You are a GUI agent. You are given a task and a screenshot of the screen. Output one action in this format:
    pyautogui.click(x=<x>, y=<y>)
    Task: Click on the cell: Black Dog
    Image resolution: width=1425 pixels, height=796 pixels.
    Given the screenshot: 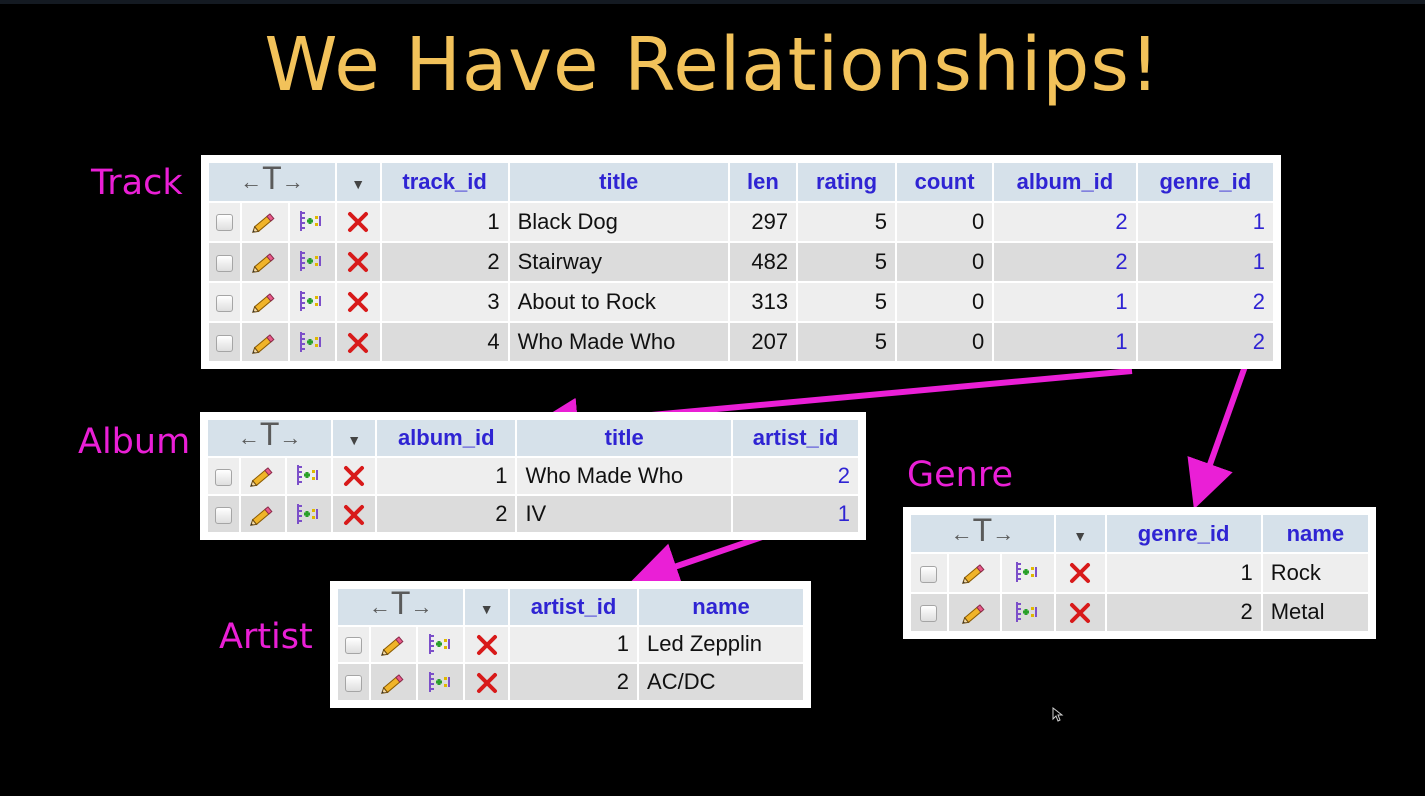 What is the action you would take?
    pyautogui.click(x=618, y=221)
    